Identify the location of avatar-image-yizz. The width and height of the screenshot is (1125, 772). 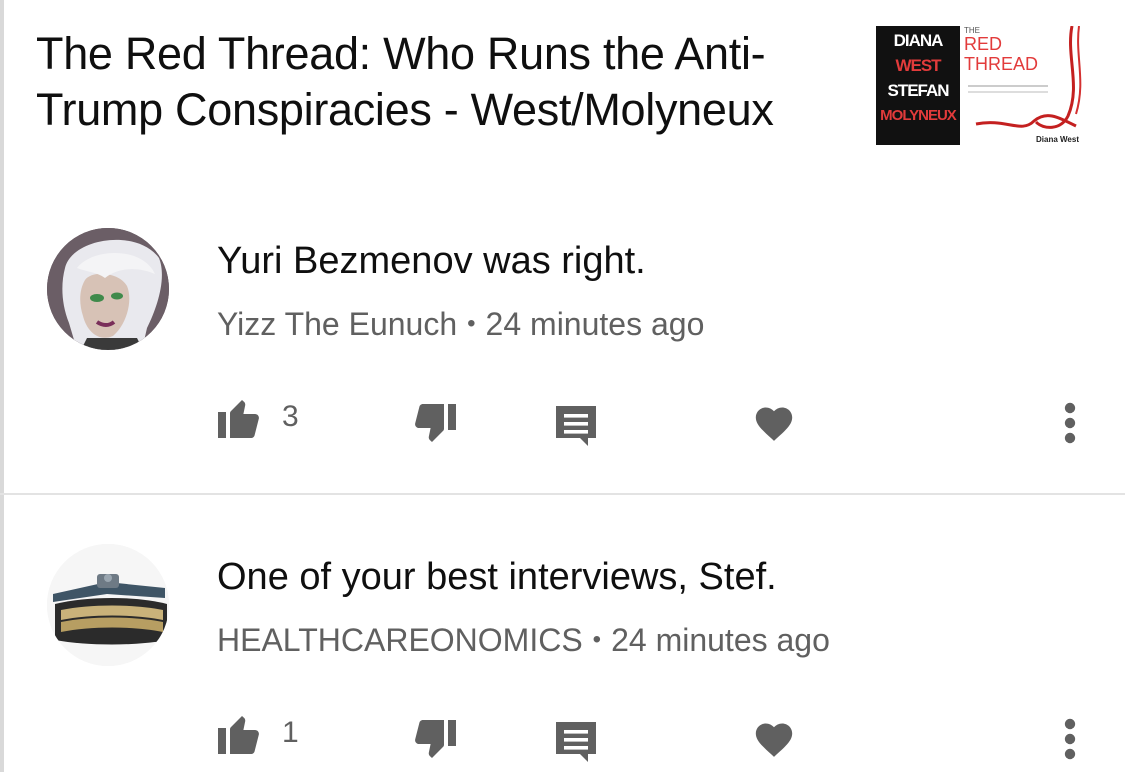
(108, 289).